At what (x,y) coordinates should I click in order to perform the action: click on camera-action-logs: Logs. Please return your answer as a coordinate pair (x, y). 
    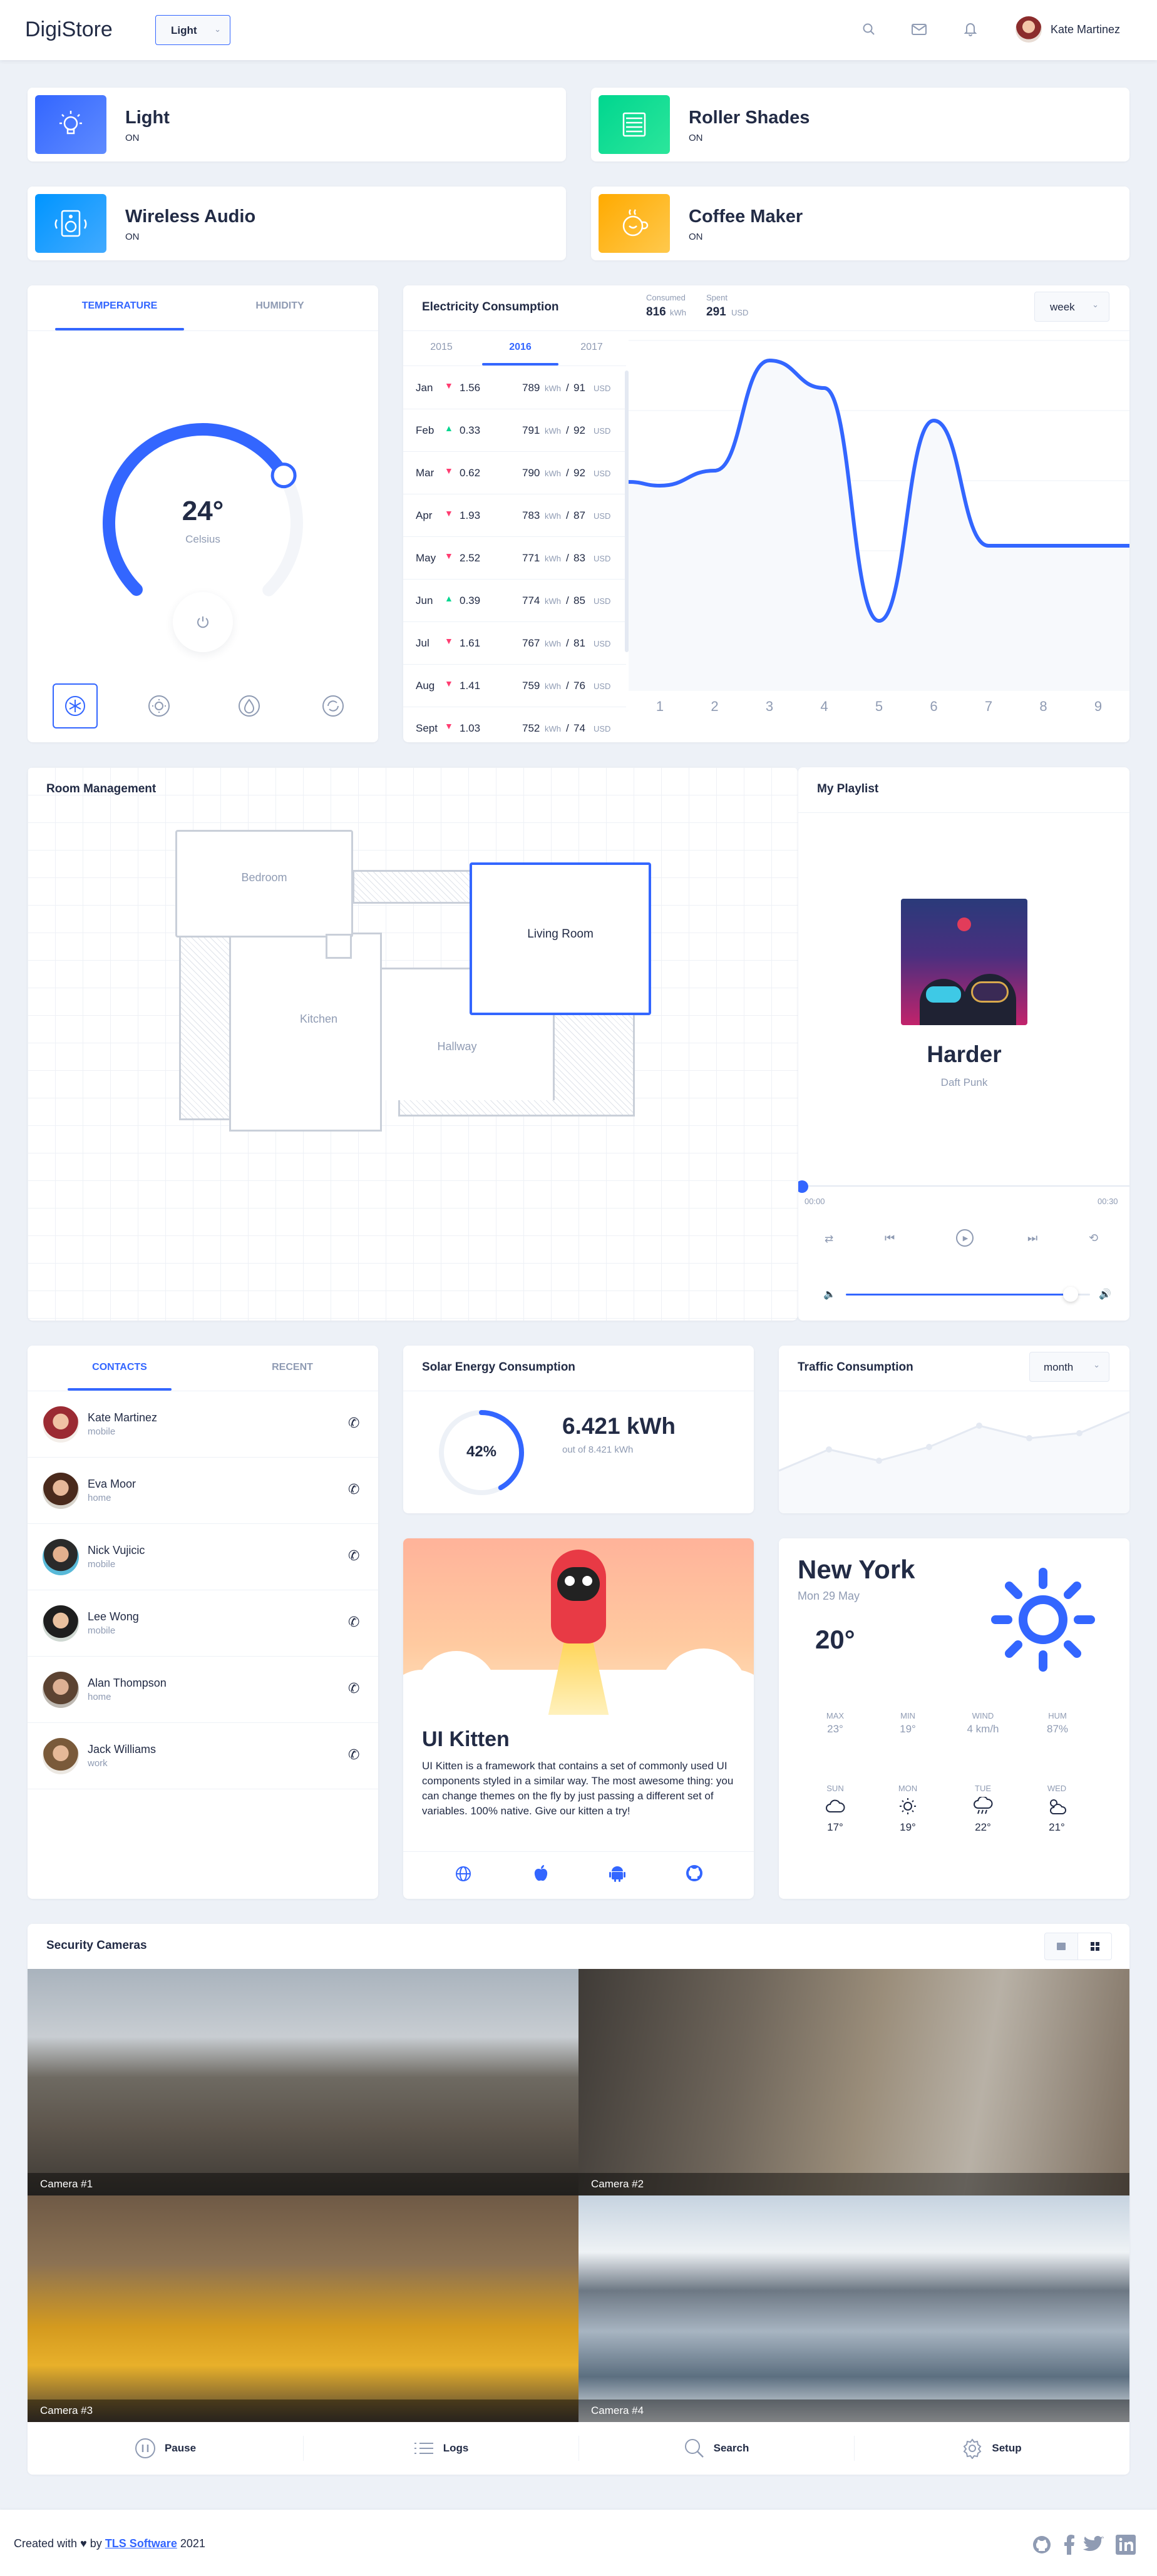
    Looking at the image, I should click on (440, 2448).